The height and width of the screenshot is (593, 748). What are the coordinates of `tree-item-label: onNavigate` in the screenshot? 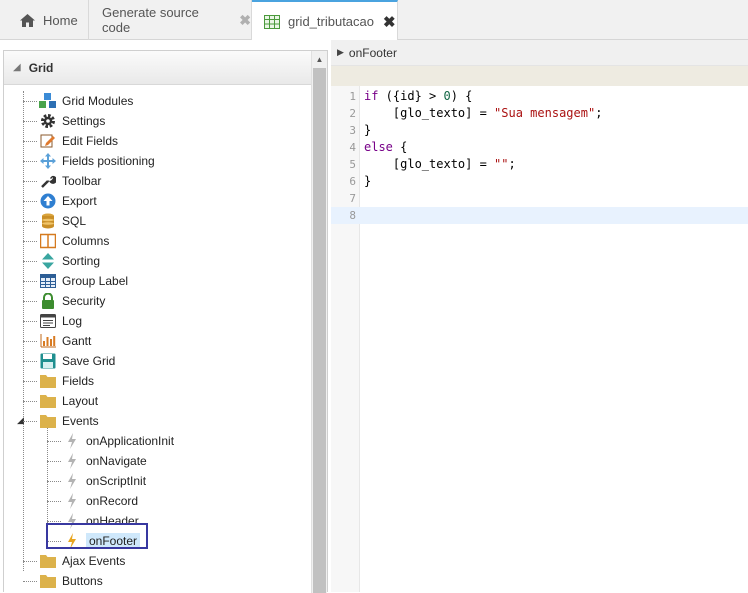 It's located at (116, 461).